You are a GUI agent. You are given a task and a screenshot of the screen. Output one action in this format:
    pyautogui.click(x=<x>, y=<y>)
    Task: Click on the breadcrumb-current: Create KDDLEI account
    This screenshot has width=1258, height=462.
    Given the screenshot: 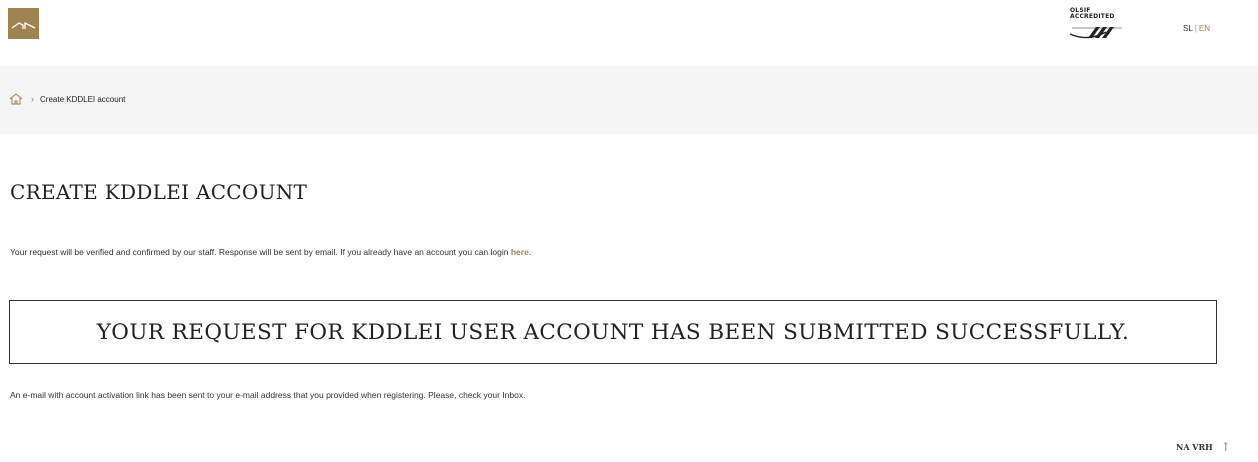 What is the action you would take?
    pyautogui.click(x=83, y=99)
    